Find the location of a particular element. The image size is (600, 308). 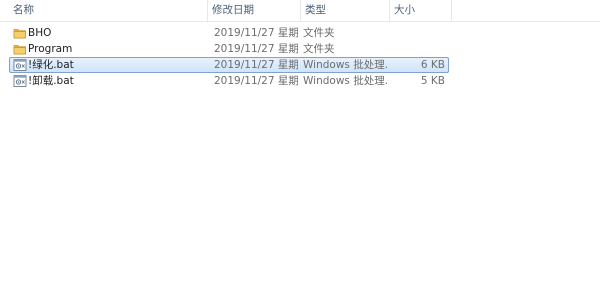

sort-ascending-icon: ^ is located at coordinates (114, 2).